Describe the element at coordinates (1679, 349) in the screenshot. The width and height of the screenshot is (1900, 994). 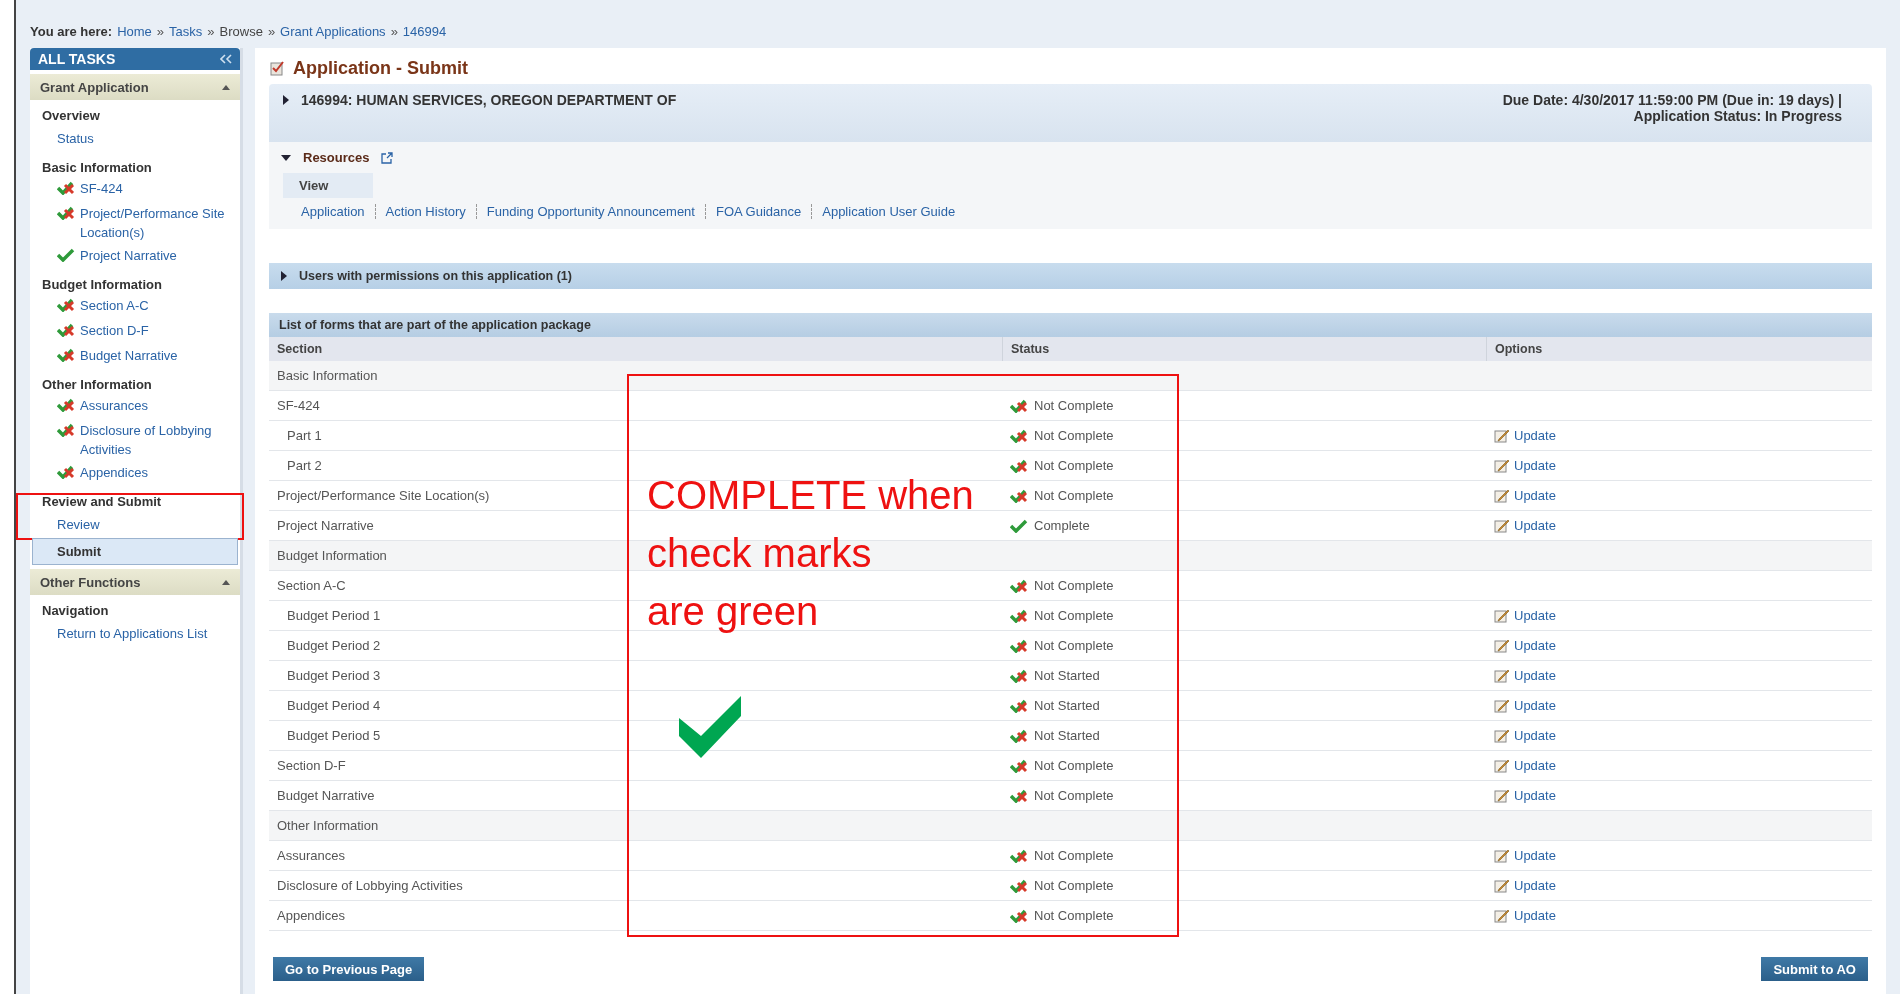
I see `column-header: Options` at that location.